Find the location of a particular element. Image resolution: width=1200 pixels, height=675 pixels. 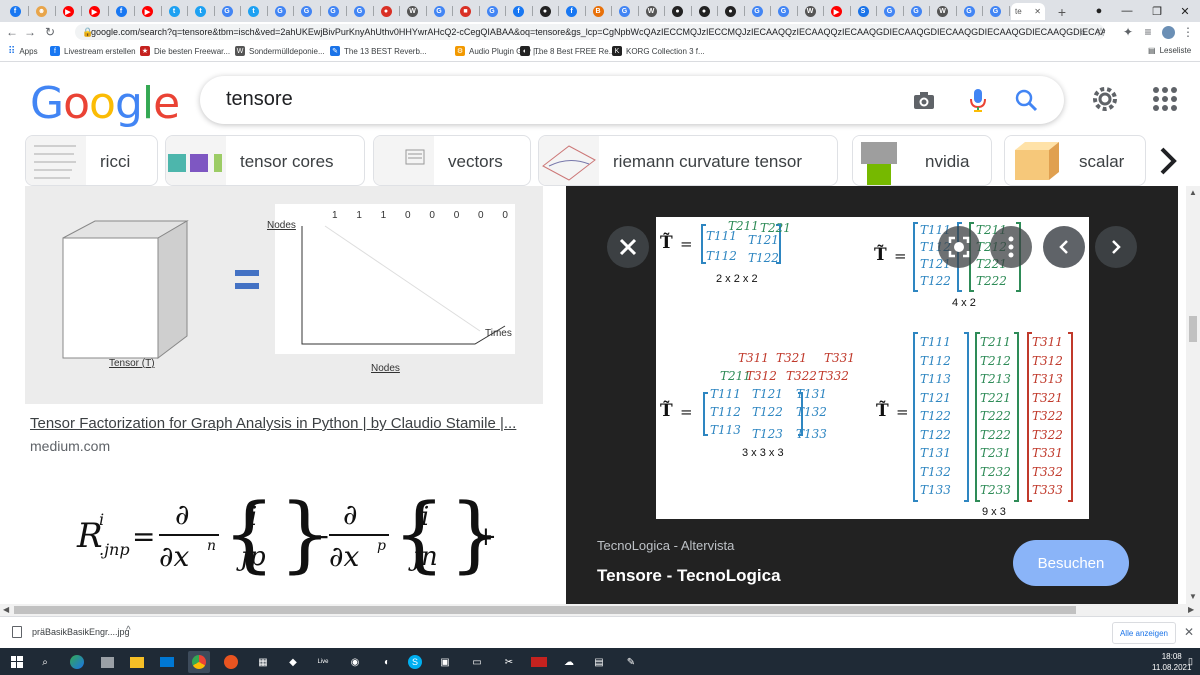

forward-icon: → is located at coordinates (30, 32).